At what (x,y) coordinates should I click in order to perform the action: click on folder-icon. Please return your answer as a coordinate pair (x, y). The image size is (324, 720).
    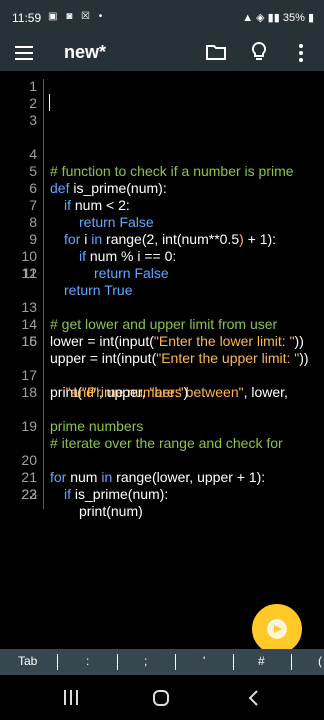
    Looking at the image, I should click on (216, 52).